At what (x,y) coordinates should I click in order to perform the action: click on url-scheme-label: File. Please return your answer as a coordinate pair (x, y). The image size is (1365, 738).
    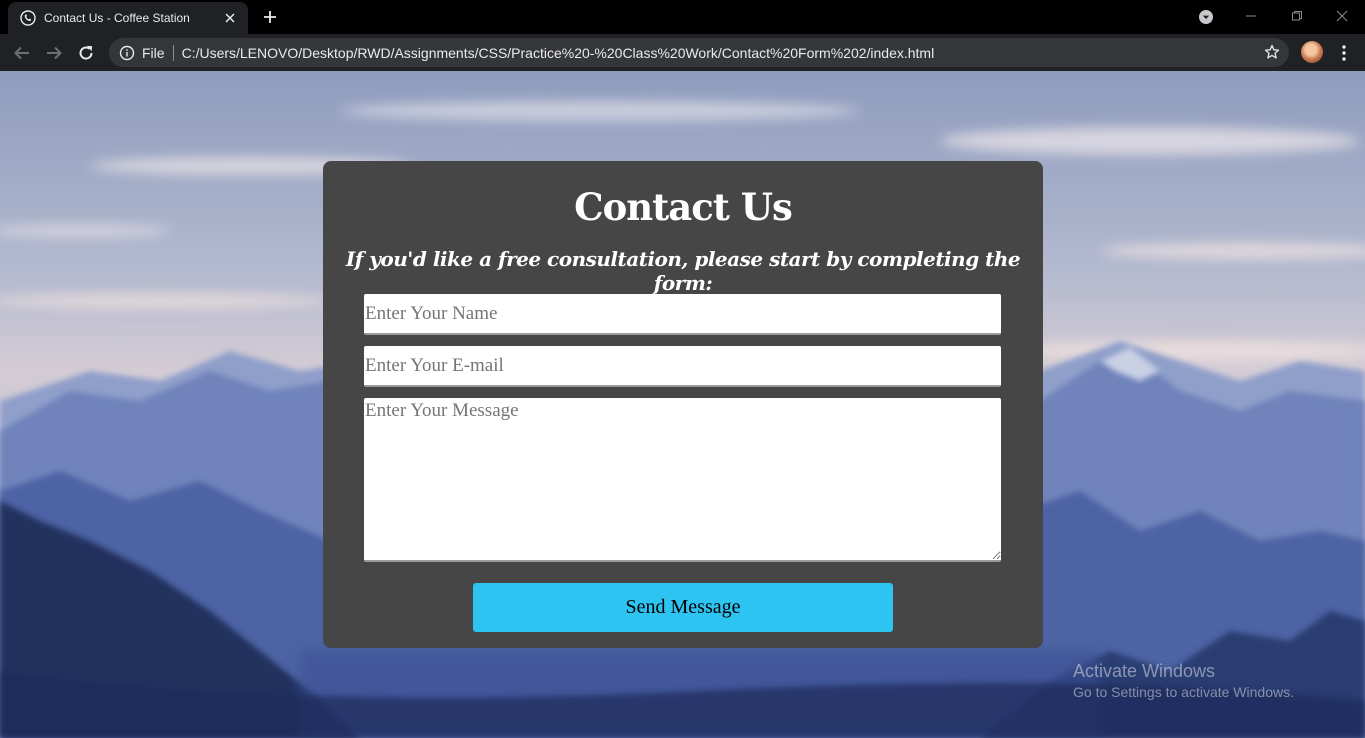
    Looking at the image, I should click on (153, 52).